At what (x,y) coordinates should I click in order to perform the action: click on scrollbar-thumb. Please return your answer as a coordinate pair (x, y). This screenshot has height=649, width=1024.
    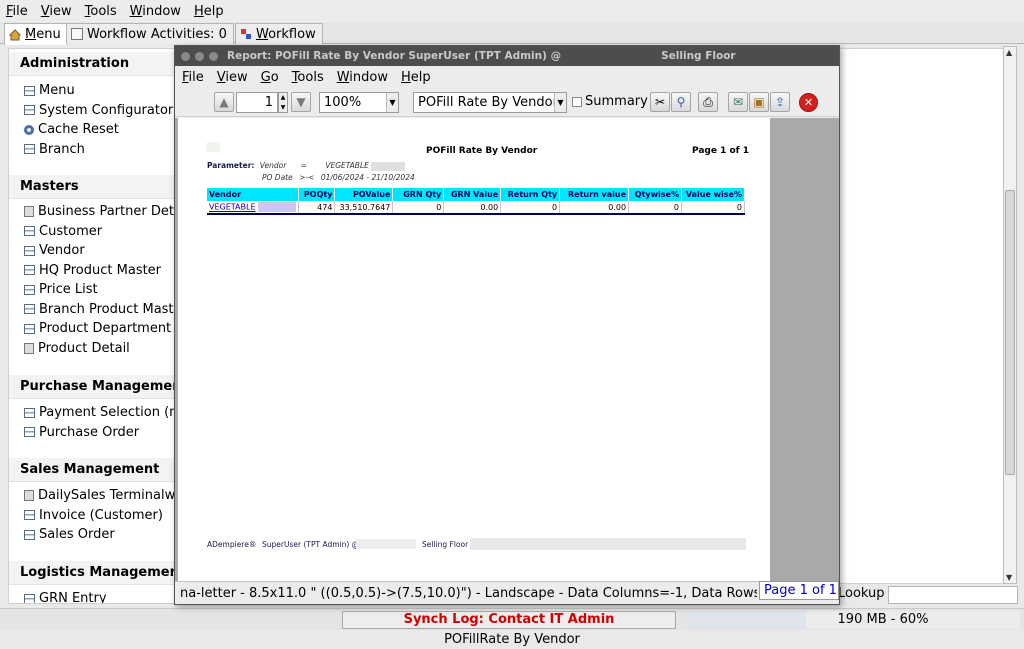
    Looking at the image, I should click on (1010, 332).